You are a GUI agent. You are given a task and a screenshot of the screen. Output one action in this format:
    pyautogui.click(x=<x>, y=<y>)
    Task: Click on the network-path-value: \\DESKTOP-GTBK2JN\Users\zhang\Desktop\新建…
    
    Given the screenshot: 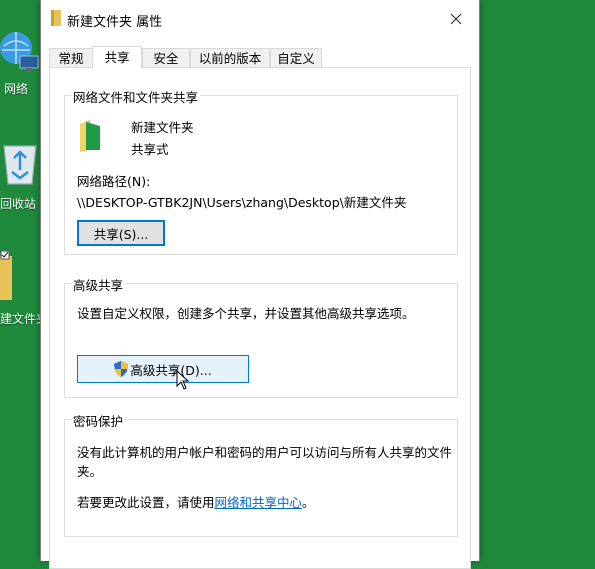 What is the action you would take?
    pyautogui.click(x=242, y=202)
    